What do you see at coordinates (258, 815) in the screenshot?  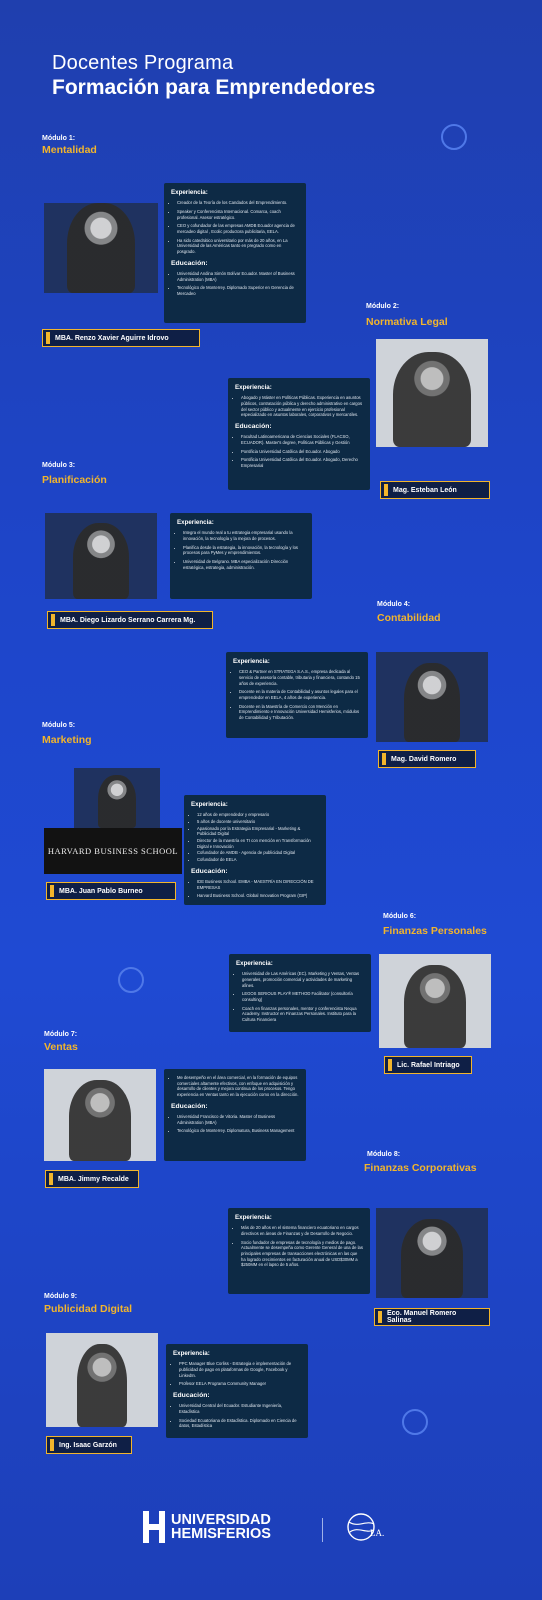 I see `experience-item: 12 años de emprendedor y empresario` at bounding box center [258, 815].